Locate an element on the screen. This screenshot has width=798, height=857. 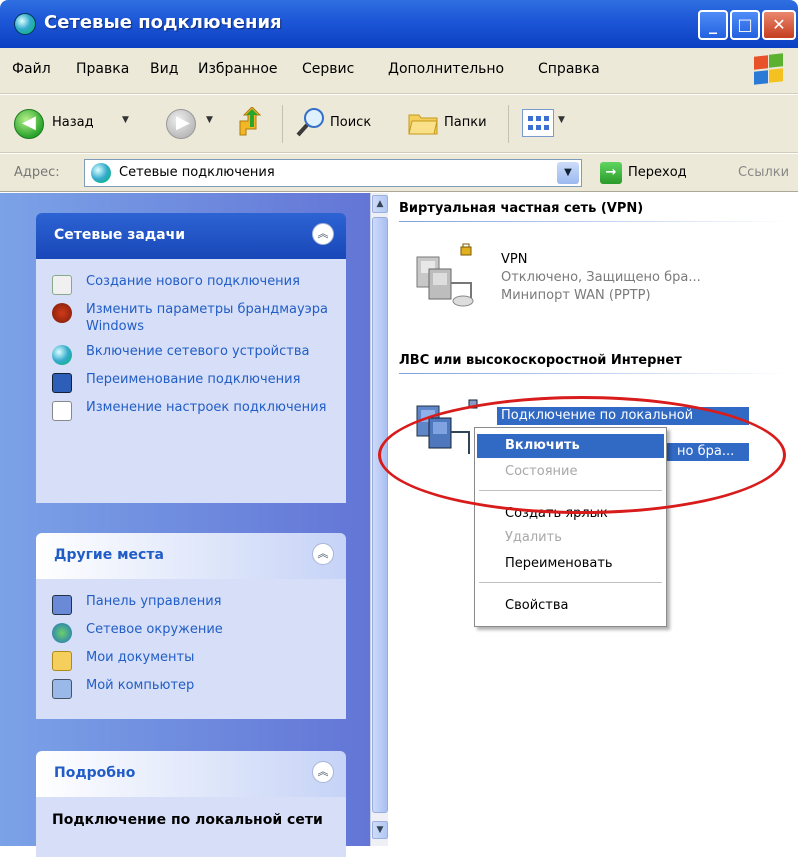
vpn-connection-icon is located at coordinates (446, 278).